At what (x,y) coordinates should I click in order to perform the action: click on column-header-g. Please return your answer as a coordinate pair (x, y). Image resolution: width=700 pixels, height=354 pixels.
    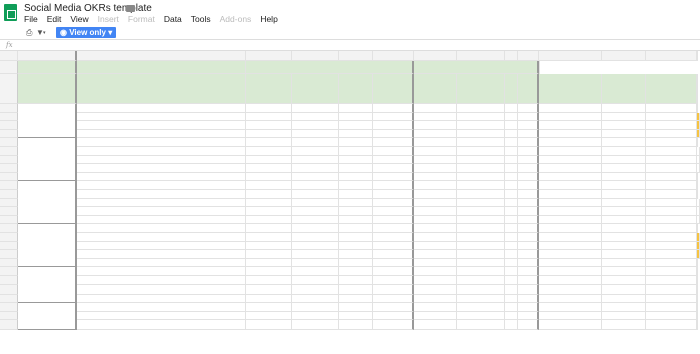
    Looking at the image, I should click on (435, 56).